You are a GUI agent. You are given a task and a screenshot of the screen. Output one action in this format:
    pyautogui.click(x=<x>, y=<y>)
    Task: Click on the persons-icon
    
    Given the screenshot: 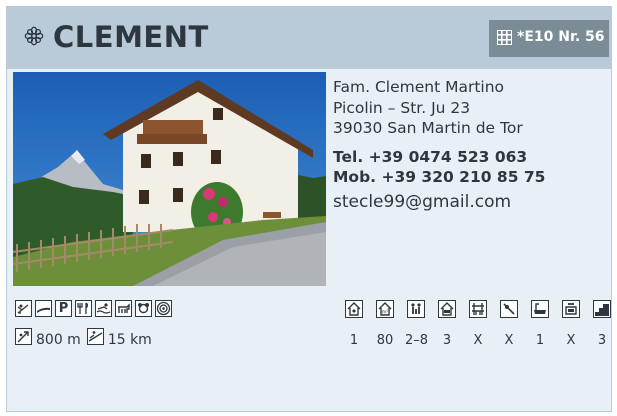 What is the action you would take?
    pyautogui.click(x=416, y=309)
    